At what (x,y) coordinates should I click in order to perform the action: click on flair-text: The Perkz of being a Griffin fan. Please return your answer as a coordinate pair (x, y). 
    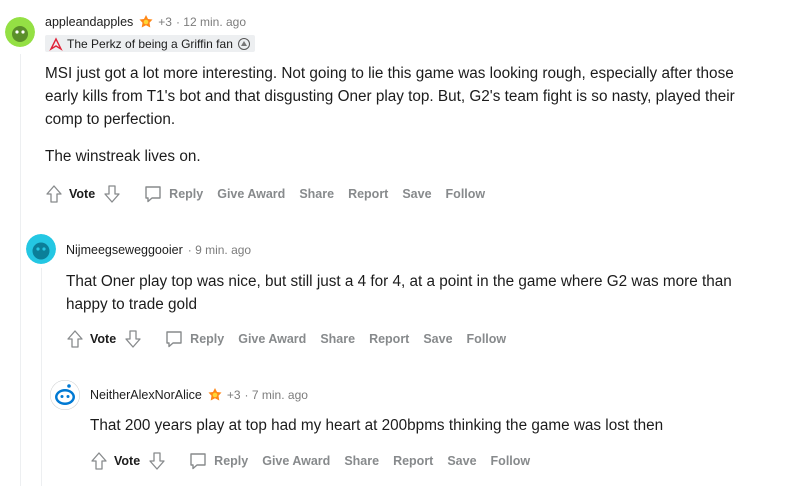
    Looking at the image, I should click on (150, 43).